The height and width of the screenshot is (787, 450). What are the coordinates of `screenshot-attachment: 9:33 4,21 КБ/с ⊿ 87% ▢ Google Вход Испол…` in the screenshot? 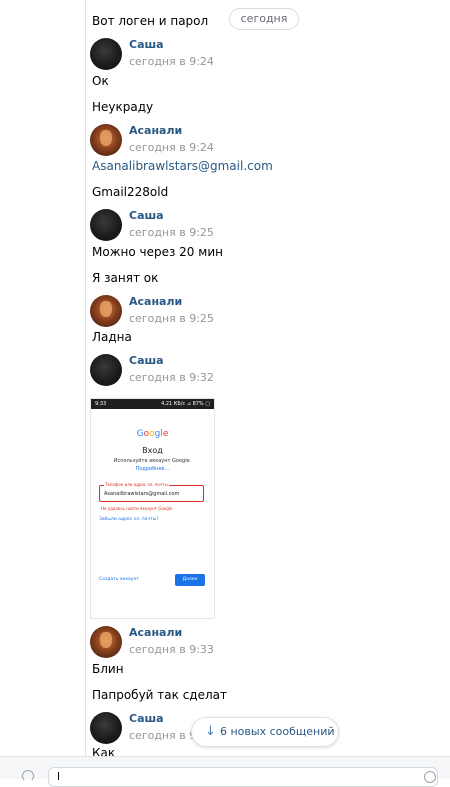 It's located at (152, 508).